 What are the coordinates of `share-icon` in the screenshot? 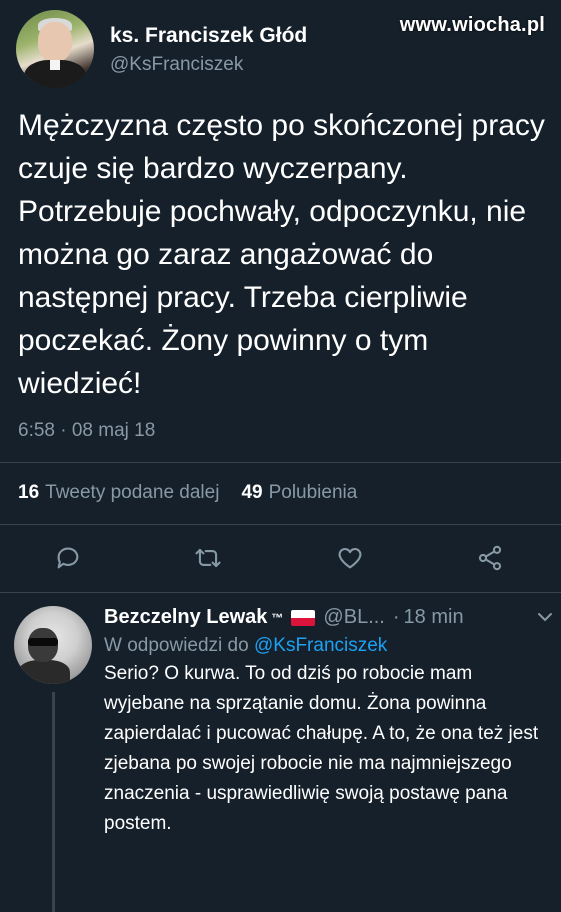 It's located at (490, 558).